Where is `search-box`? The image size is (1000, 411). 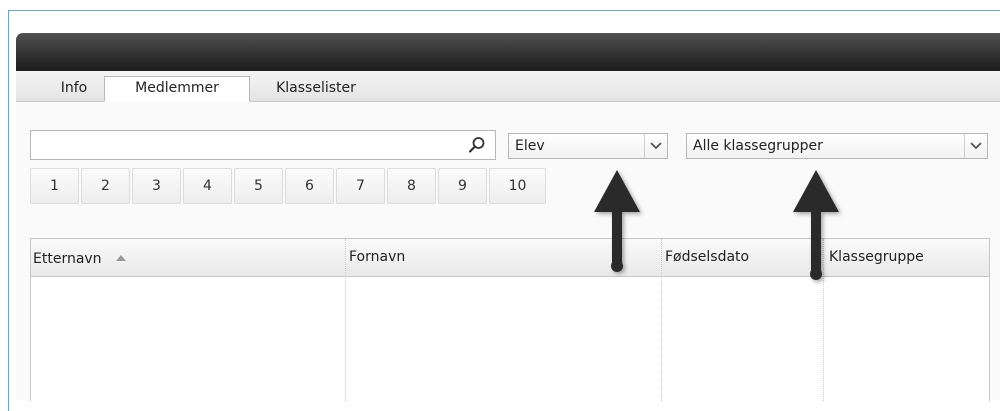
search-box is located at coordinates (263, 145).